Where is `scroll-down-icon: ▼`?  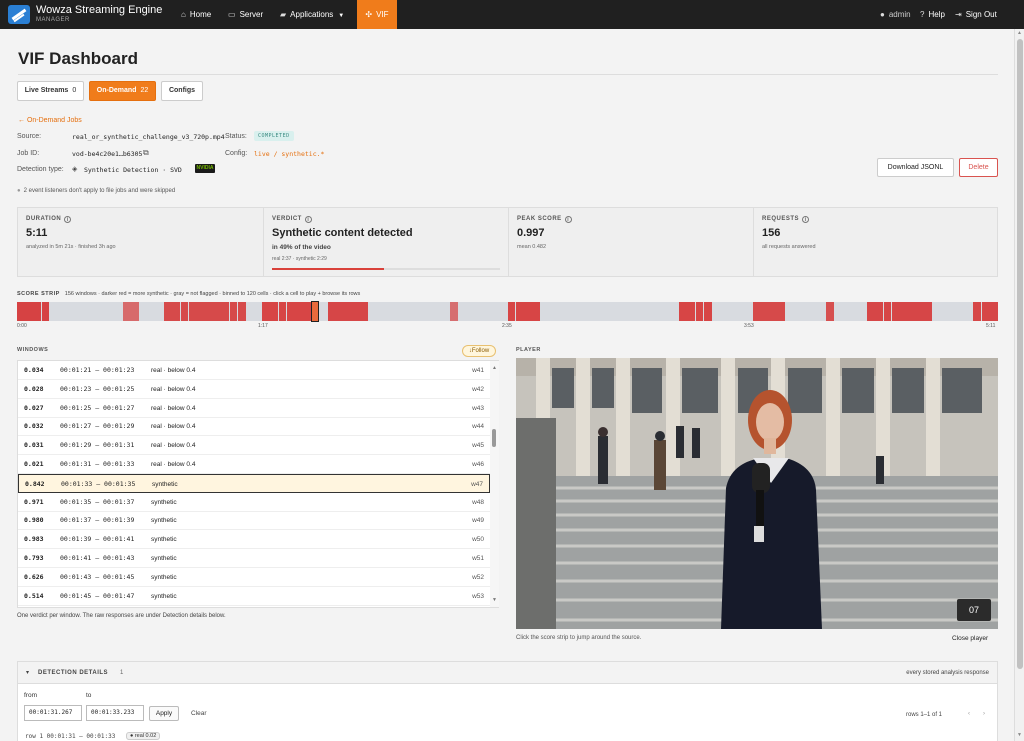 scroll-down-icon: ▼ is located at coordinates (494, 600).